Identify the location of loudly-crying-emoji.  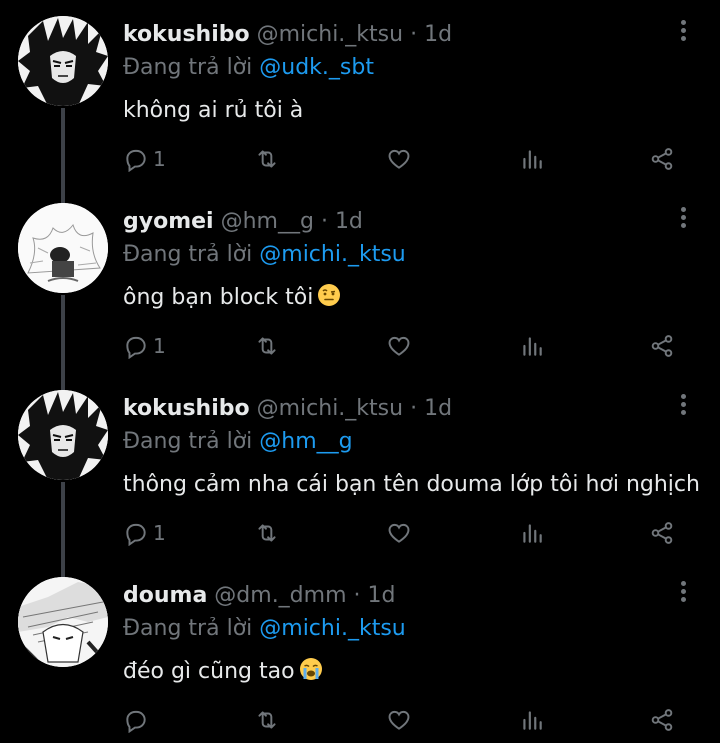
(310, 669).